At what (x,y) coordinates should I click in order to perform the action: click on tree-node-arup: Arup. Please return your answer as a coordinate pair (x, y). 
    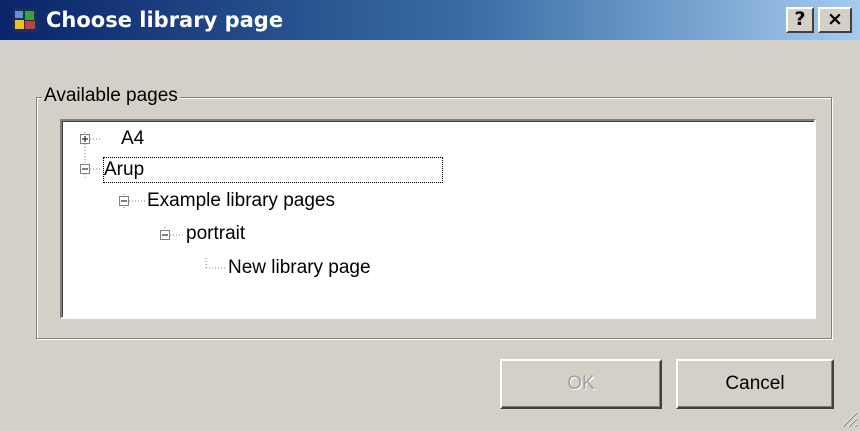
    Looking at the image, I should click on (273, 170).